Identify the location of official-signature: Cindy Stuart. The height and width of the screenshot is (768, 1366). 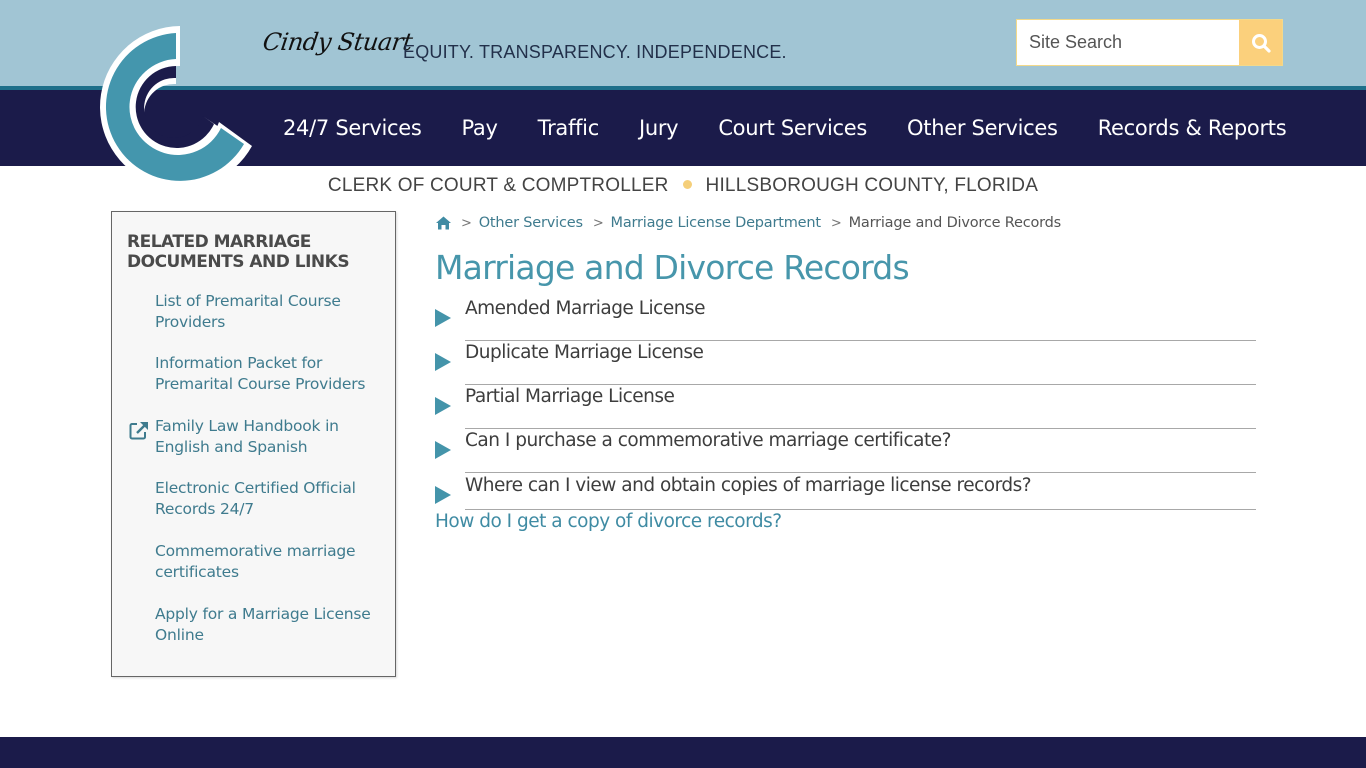
(337, 42).